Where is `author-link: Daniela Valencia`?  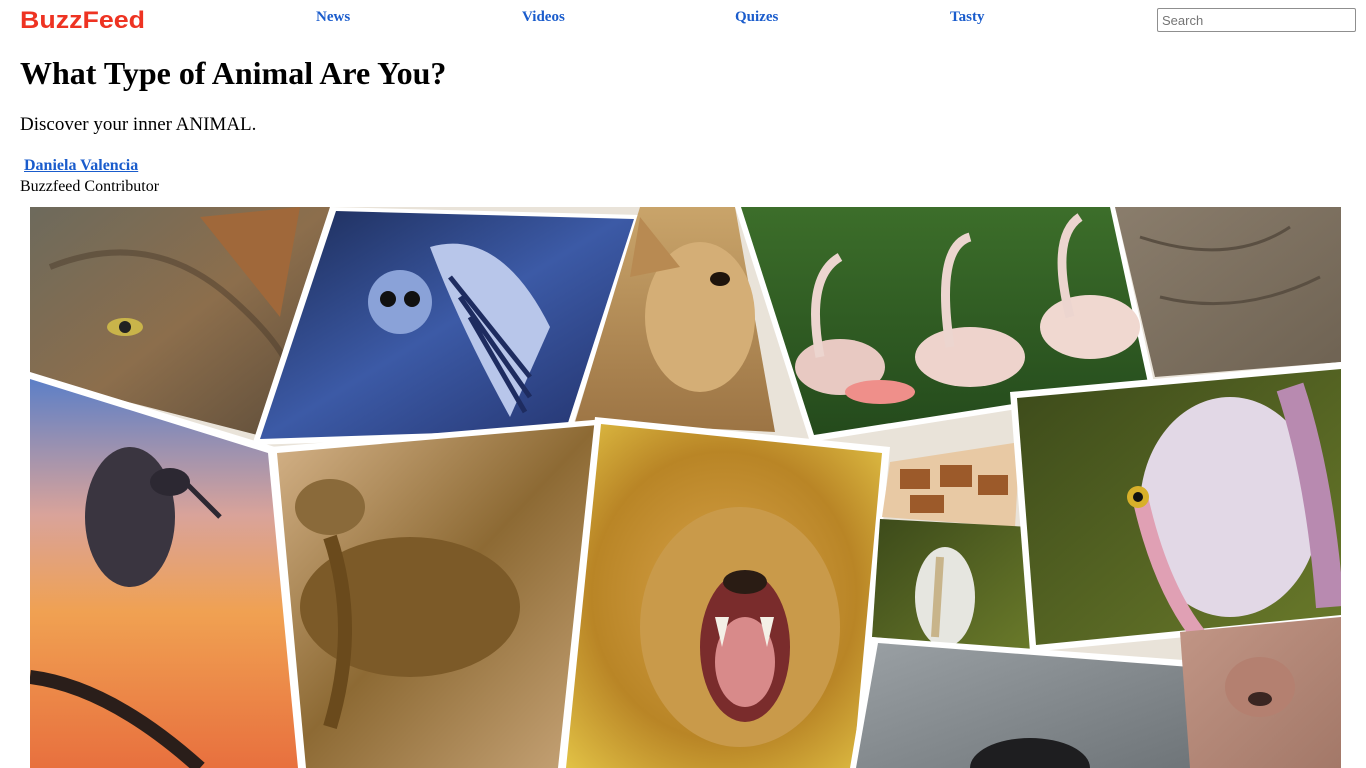 author-link: Daniela Valencia is located at coordinates (81, 166).